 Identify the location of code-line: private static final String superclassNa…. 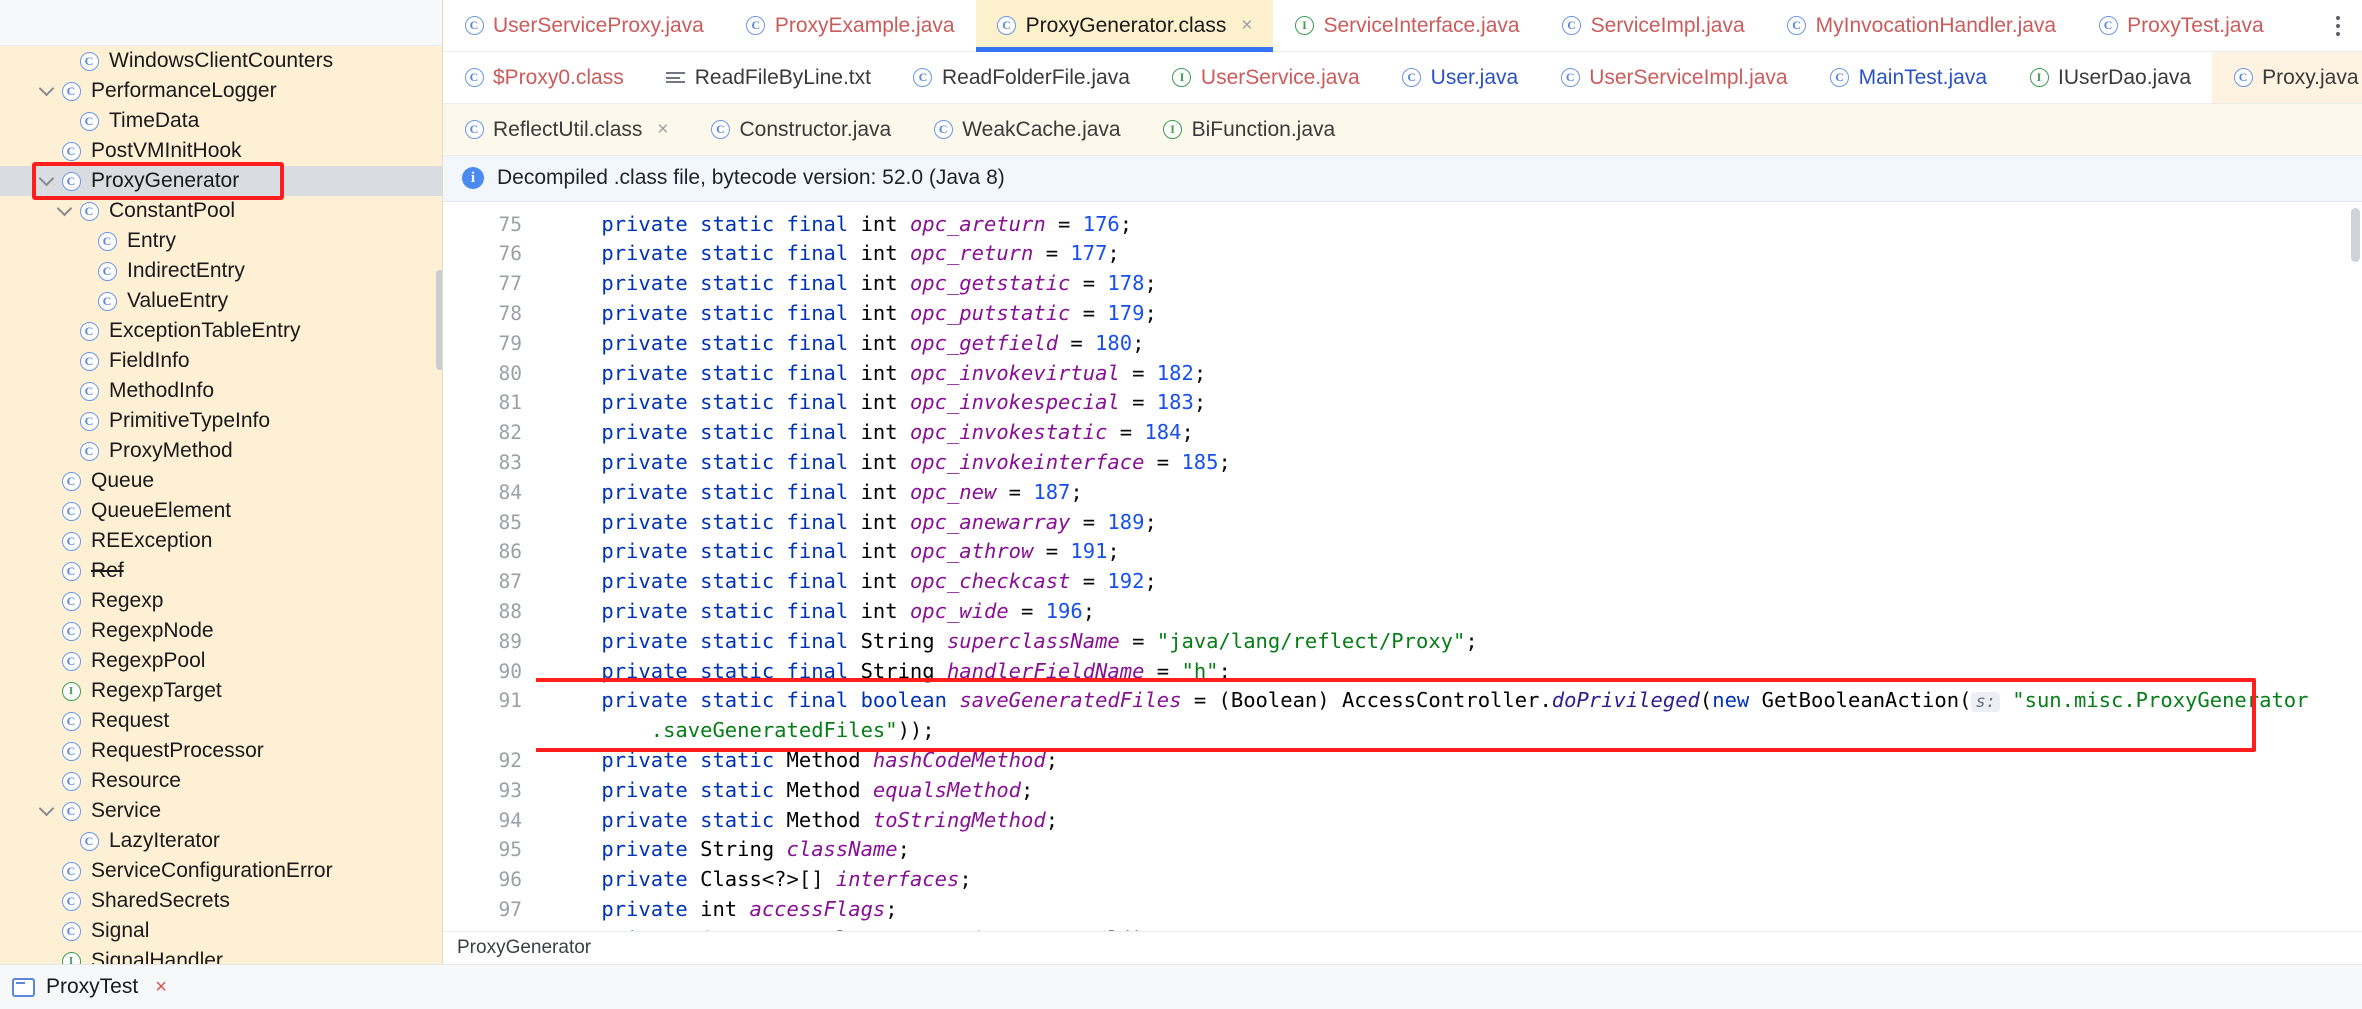
(1457, 642).